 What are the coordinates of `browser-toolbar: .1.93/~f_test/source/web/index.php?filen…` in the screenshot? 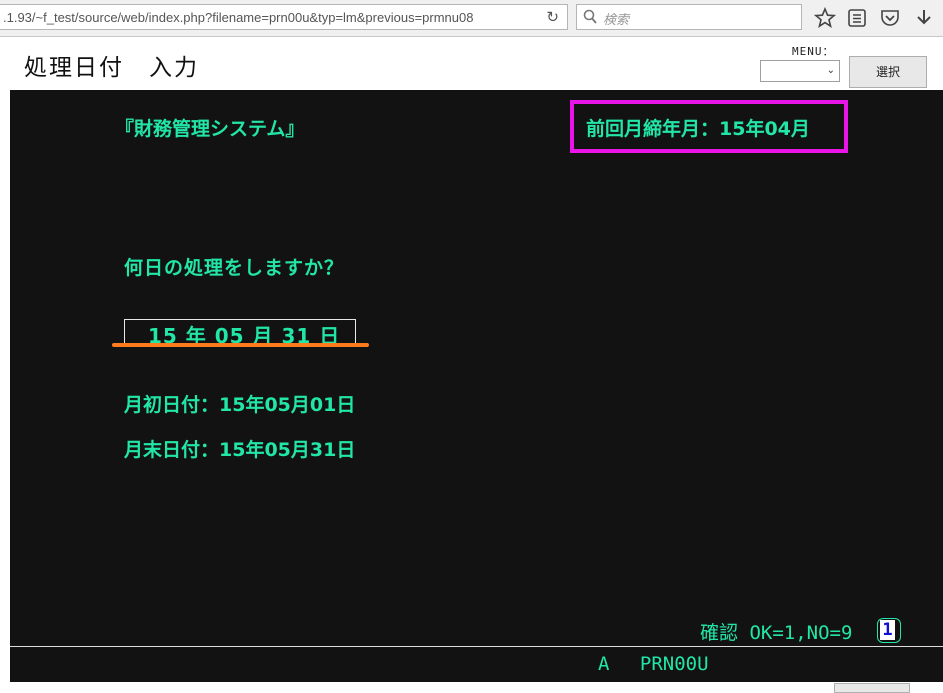 It's located at (471, 18).